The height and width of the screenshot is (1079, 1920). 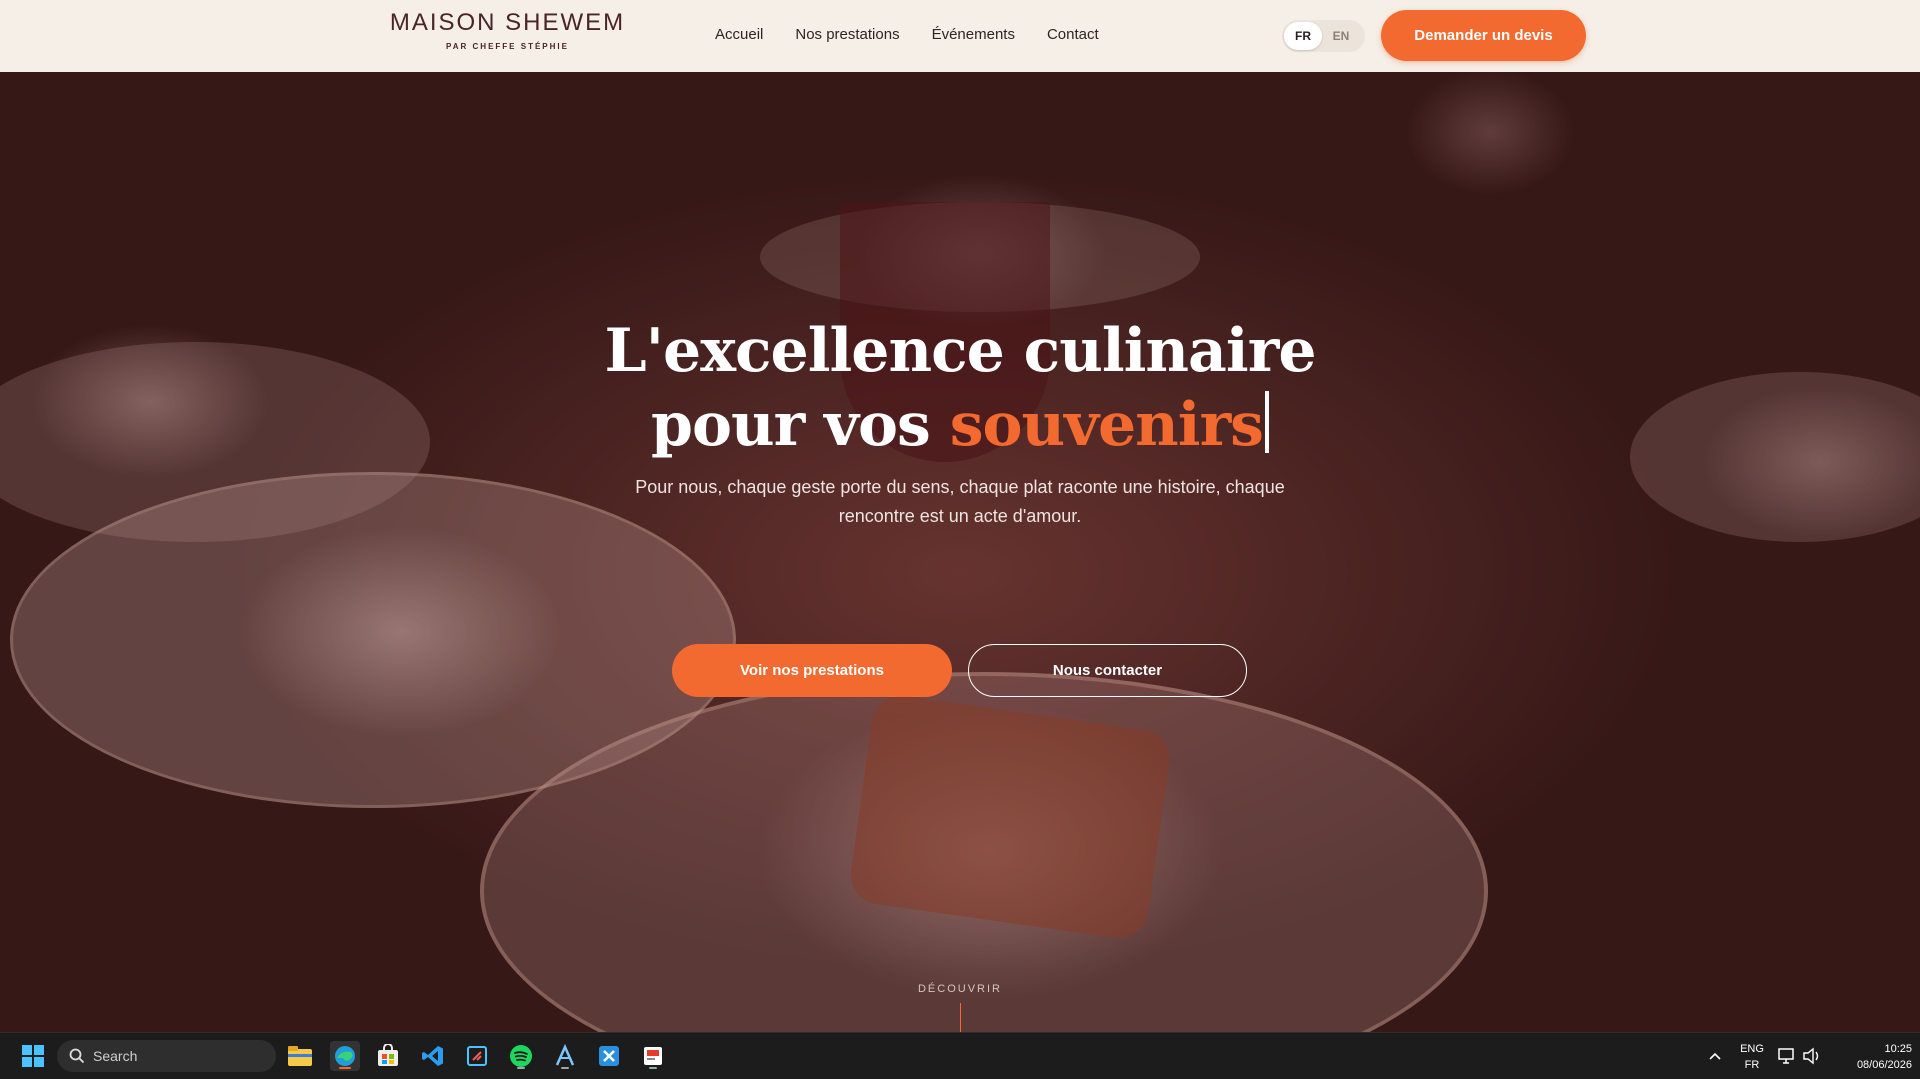 What do you see at coordinates (1715, 1056) in the screenshot?
I see `chevron-up-icon` at bounding box center [1715, 1056].